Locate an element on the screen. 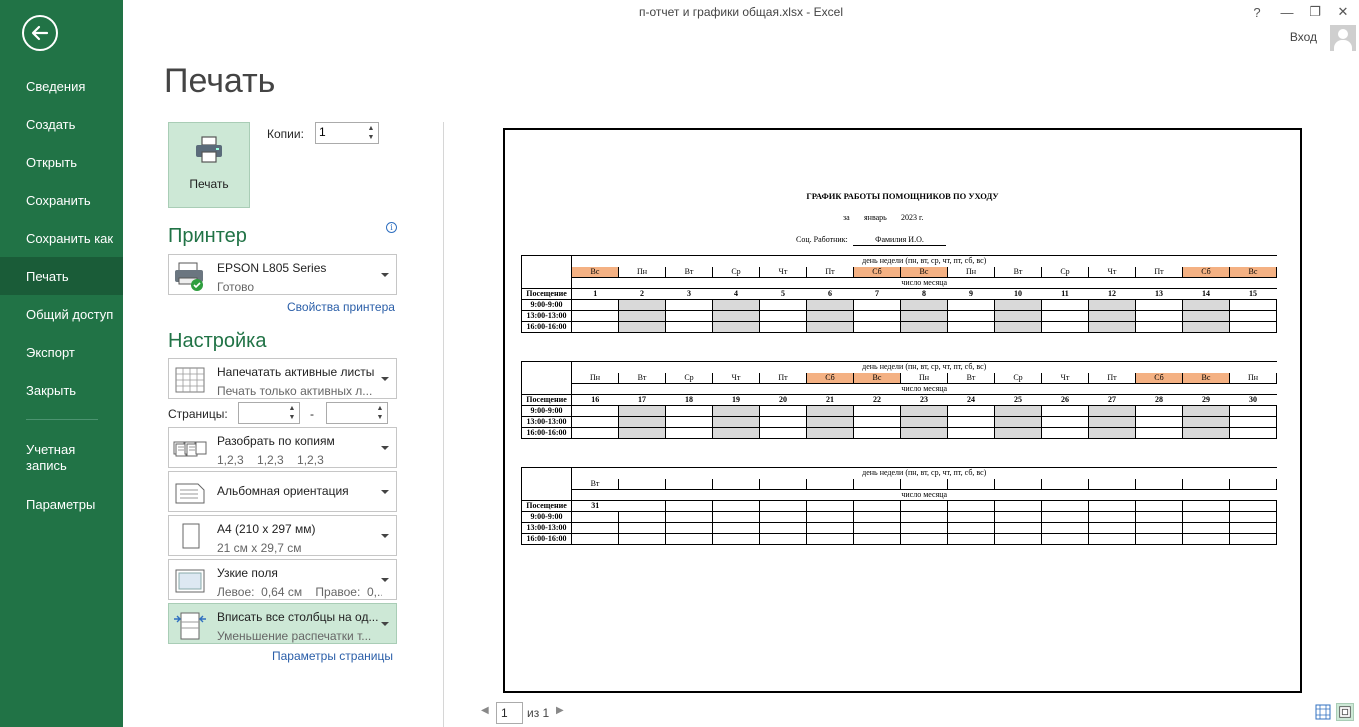 Image resolution: width=1359 pixels, height=727 pixels. nav-print: Печать is located at coordinates (61, 276).